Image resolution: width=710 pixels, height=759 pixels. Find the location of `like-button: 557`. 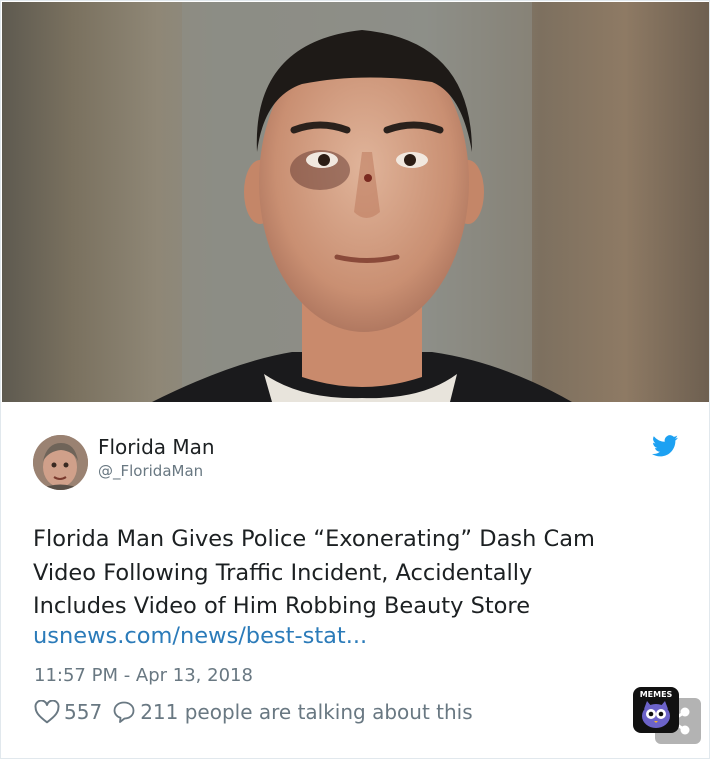

like-button: 557 is located at coordinates (68, 712).